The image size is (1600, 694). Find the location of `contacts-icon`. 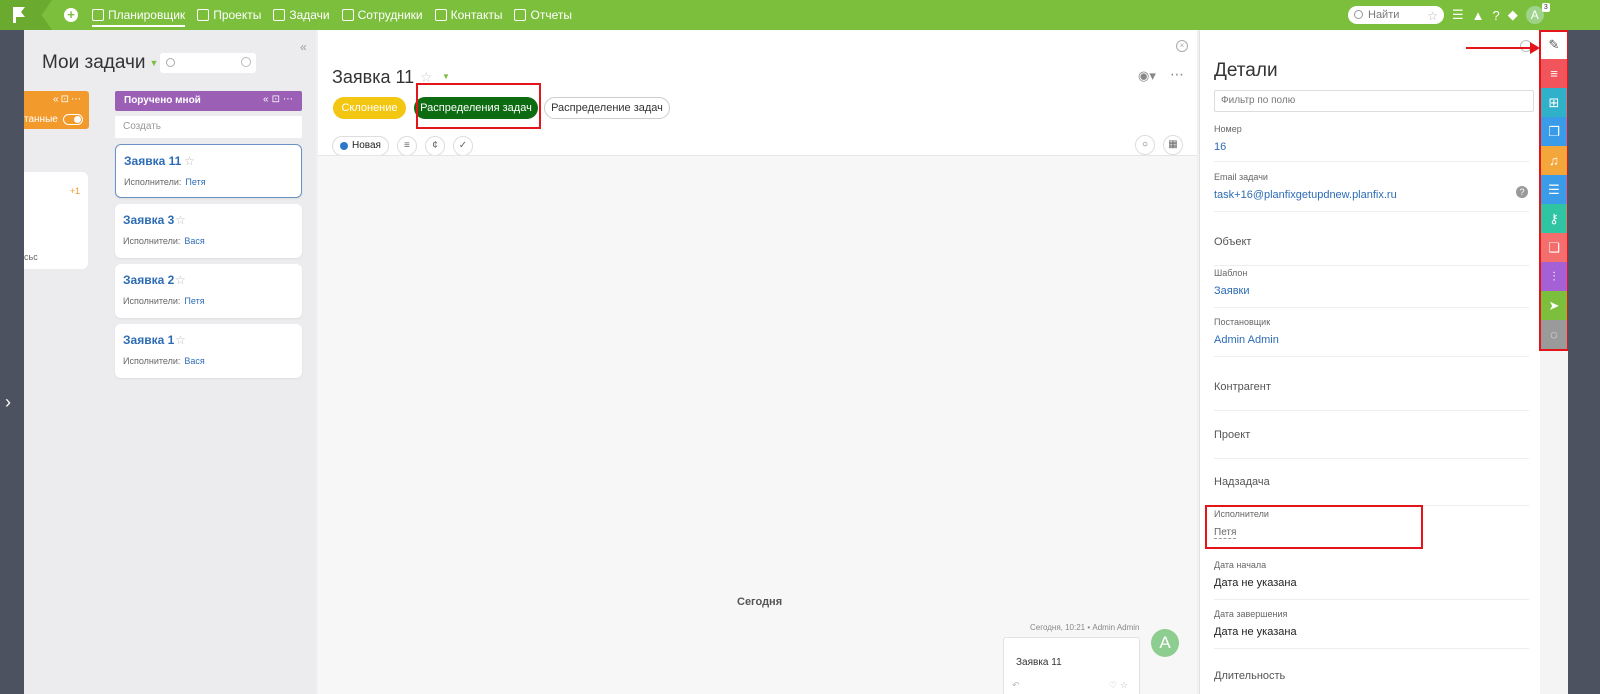

contacts-icon is located at coordinates (440, 15).